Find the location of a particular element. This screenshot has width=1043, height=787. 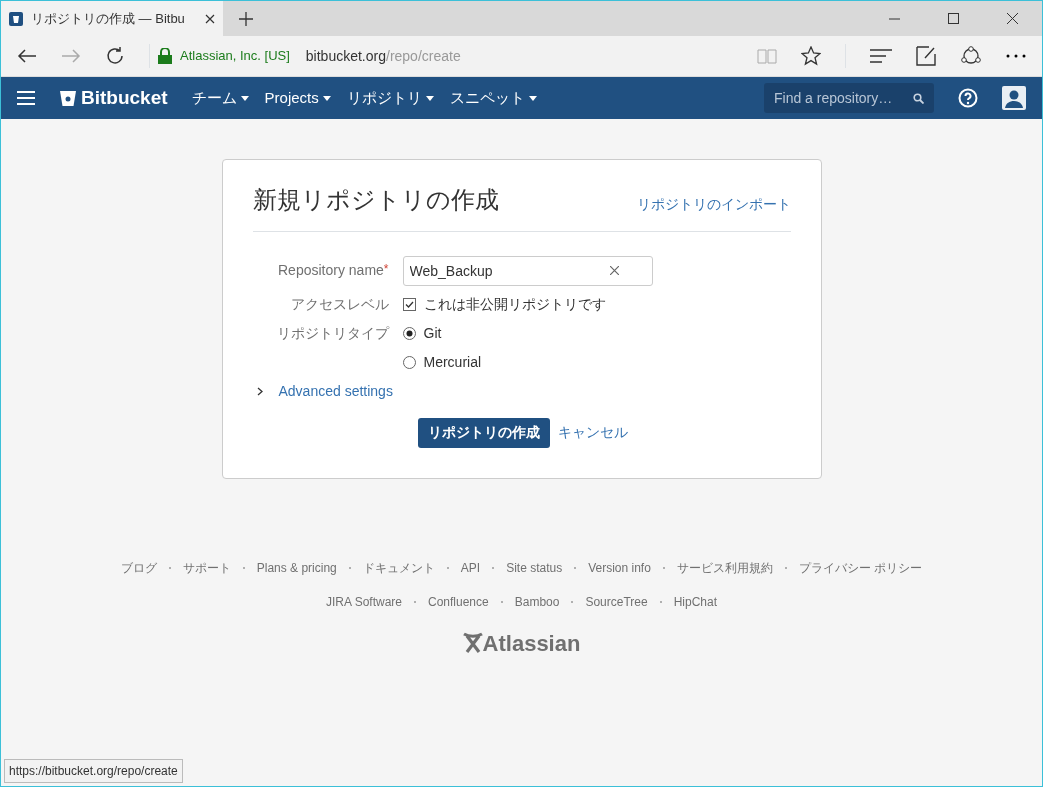

repository-name-field: Web_Backup is located at coordinates (527, 270).